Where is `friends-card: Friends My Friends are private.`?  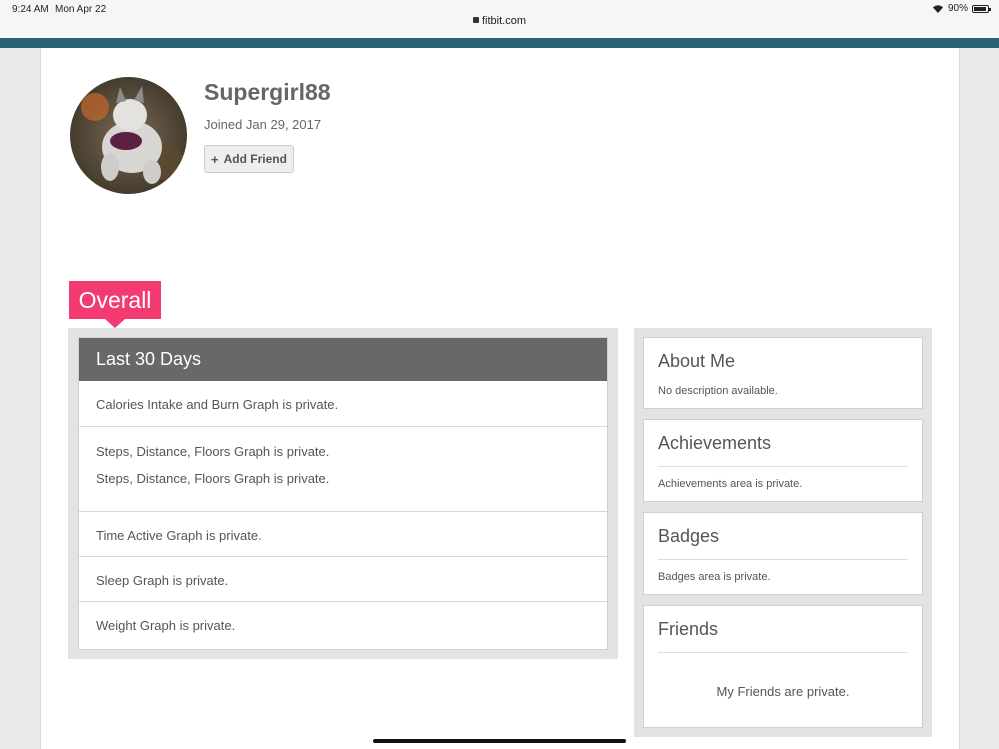
friends-card: Friends My Friends are private. is located at coordinates (783, 666).